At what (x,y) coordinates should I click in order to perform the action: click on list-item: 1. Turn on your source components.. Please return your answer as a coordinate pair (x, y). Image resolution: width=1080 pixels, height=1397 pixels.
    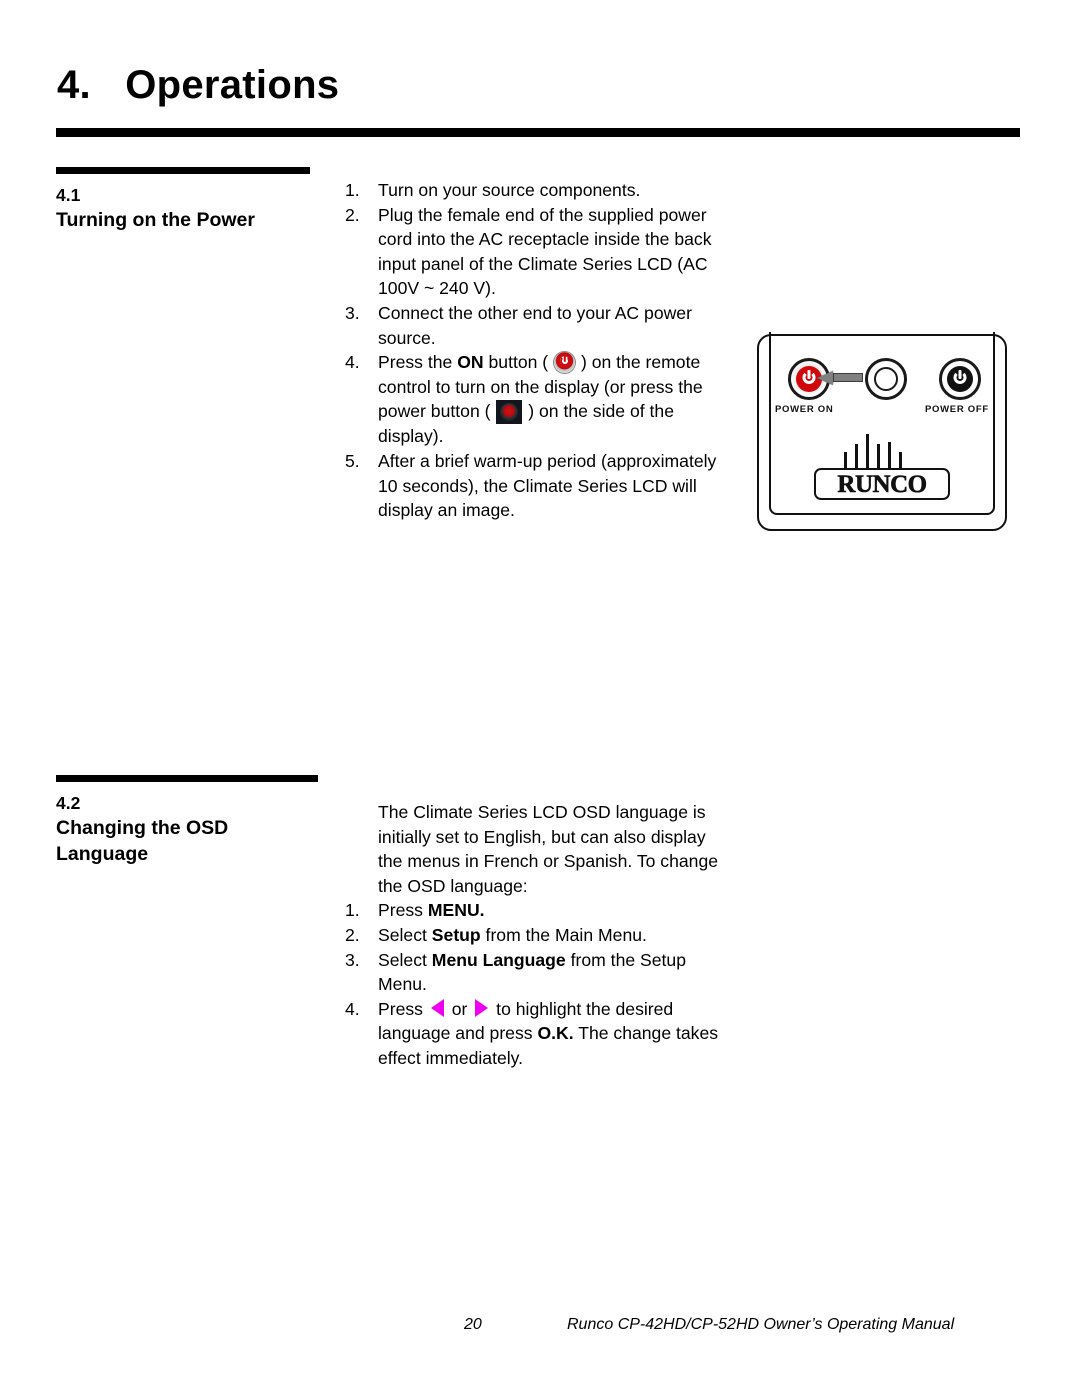
    Looking at the image, I should click on (535, 190).